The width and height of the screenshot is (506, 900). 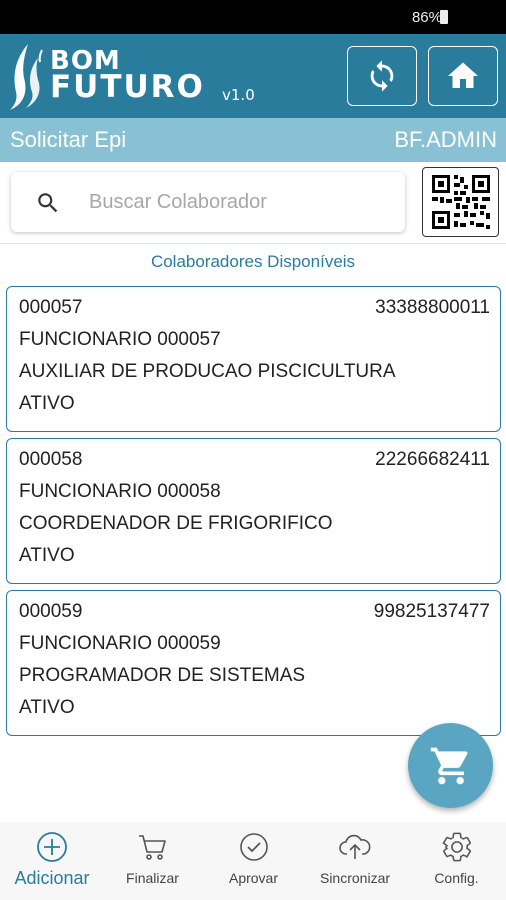 I want to click on employee-code: 000059, so click(x=51, y=611).